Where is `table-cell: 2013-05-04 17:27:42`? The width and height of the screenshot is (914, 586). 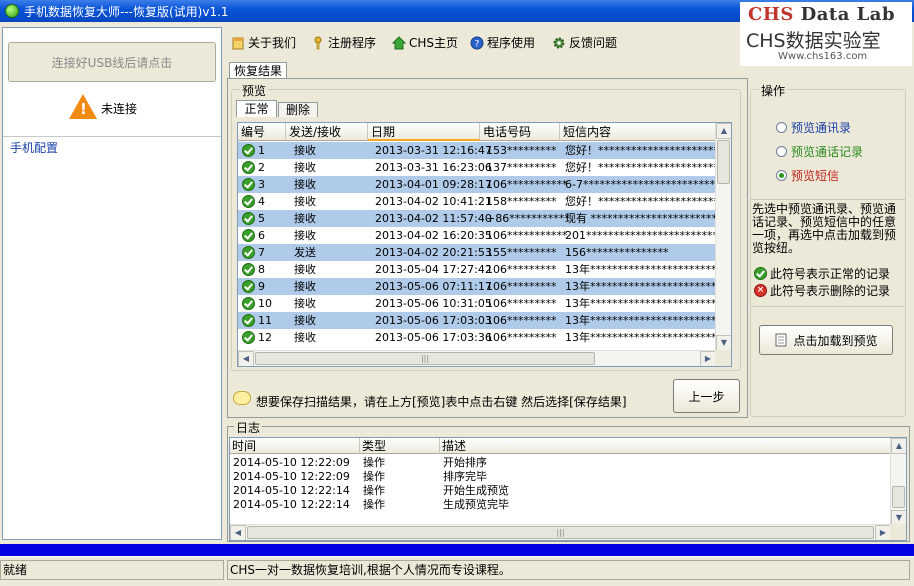
table-cell: 2013-05-04 17:27:42 is located at coordinates (433, 269).